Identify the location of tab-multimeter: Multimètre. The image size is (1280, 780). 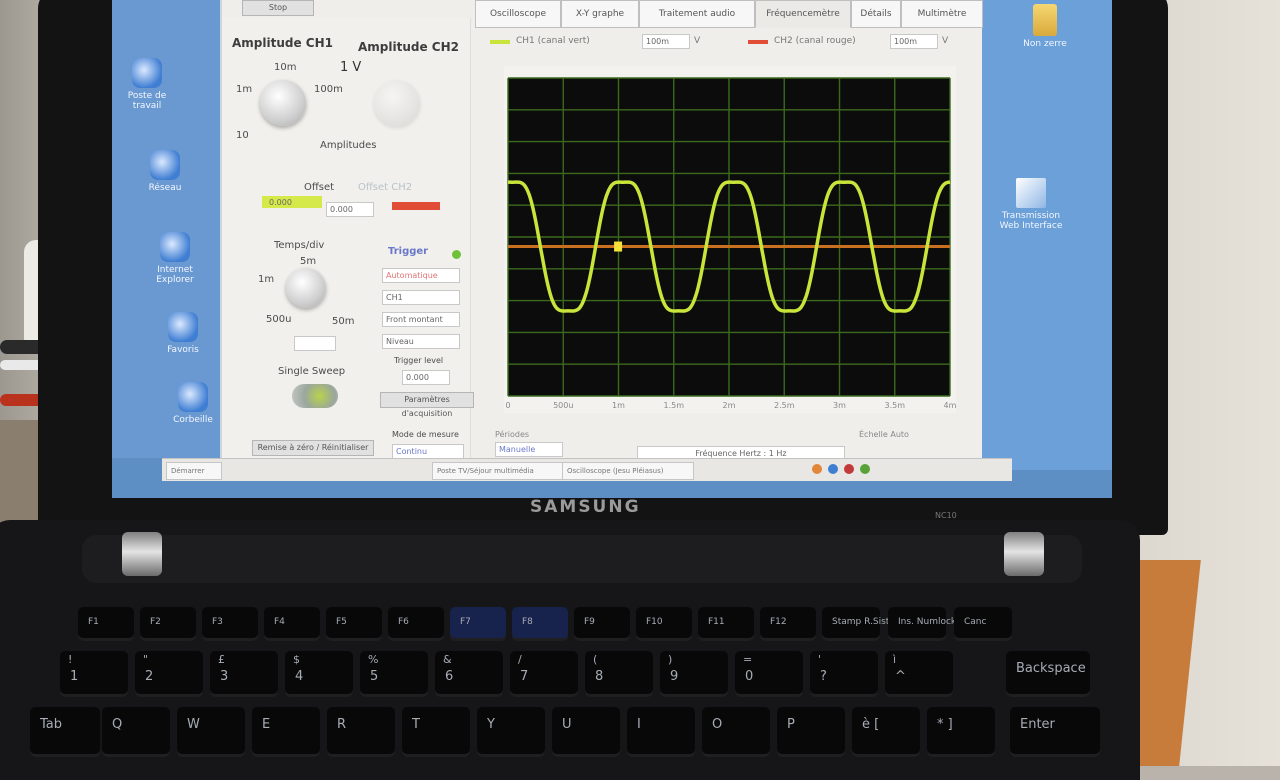
(942, 14).